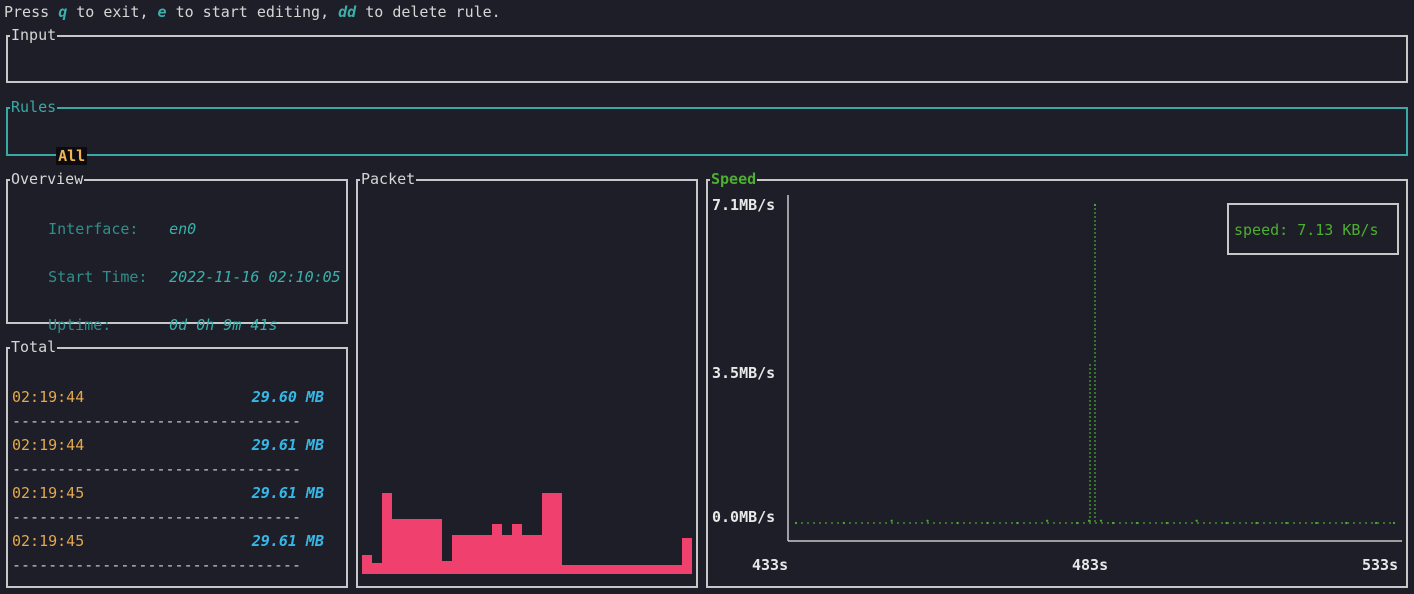  Describe the element at coordinates (707, 54) in the screenshot. I see `input-panel: Input` at that location.